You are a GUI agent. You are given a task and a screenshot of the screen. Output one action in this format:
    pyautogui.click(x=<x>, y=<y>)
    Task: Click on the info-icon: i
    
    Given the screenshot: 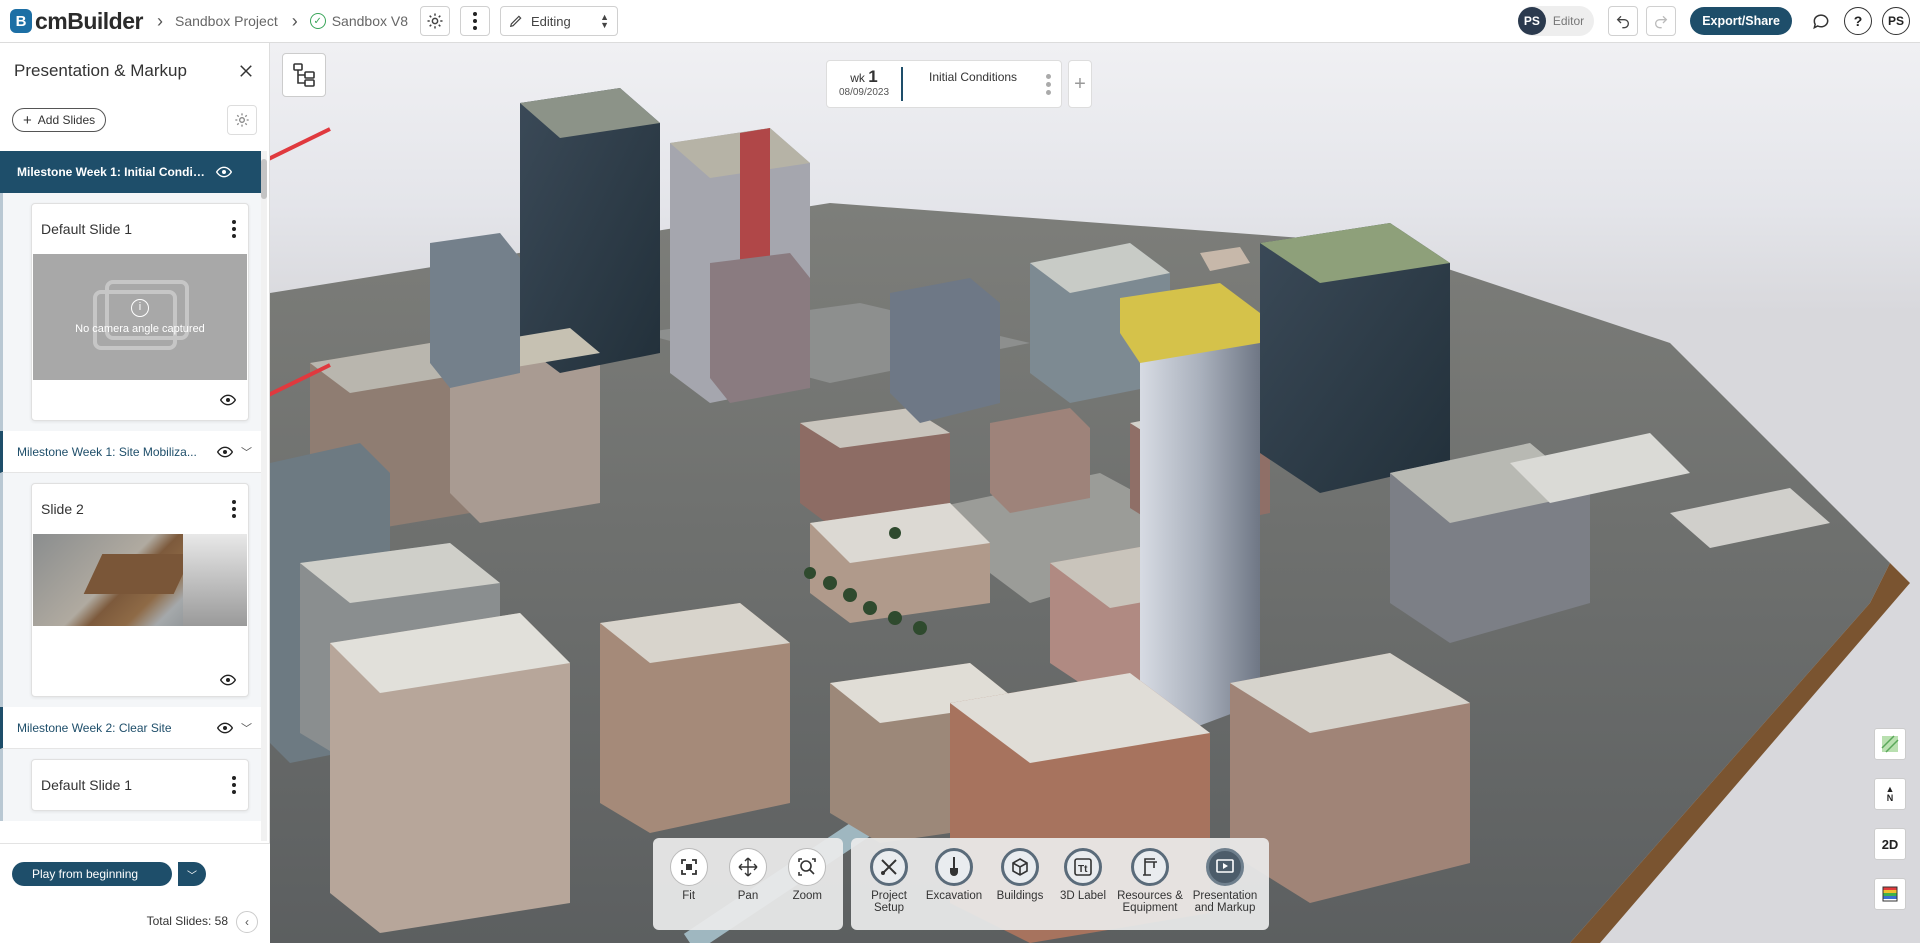 What is the action you would take?
    pyautogui.click(x=139, y=308)
    